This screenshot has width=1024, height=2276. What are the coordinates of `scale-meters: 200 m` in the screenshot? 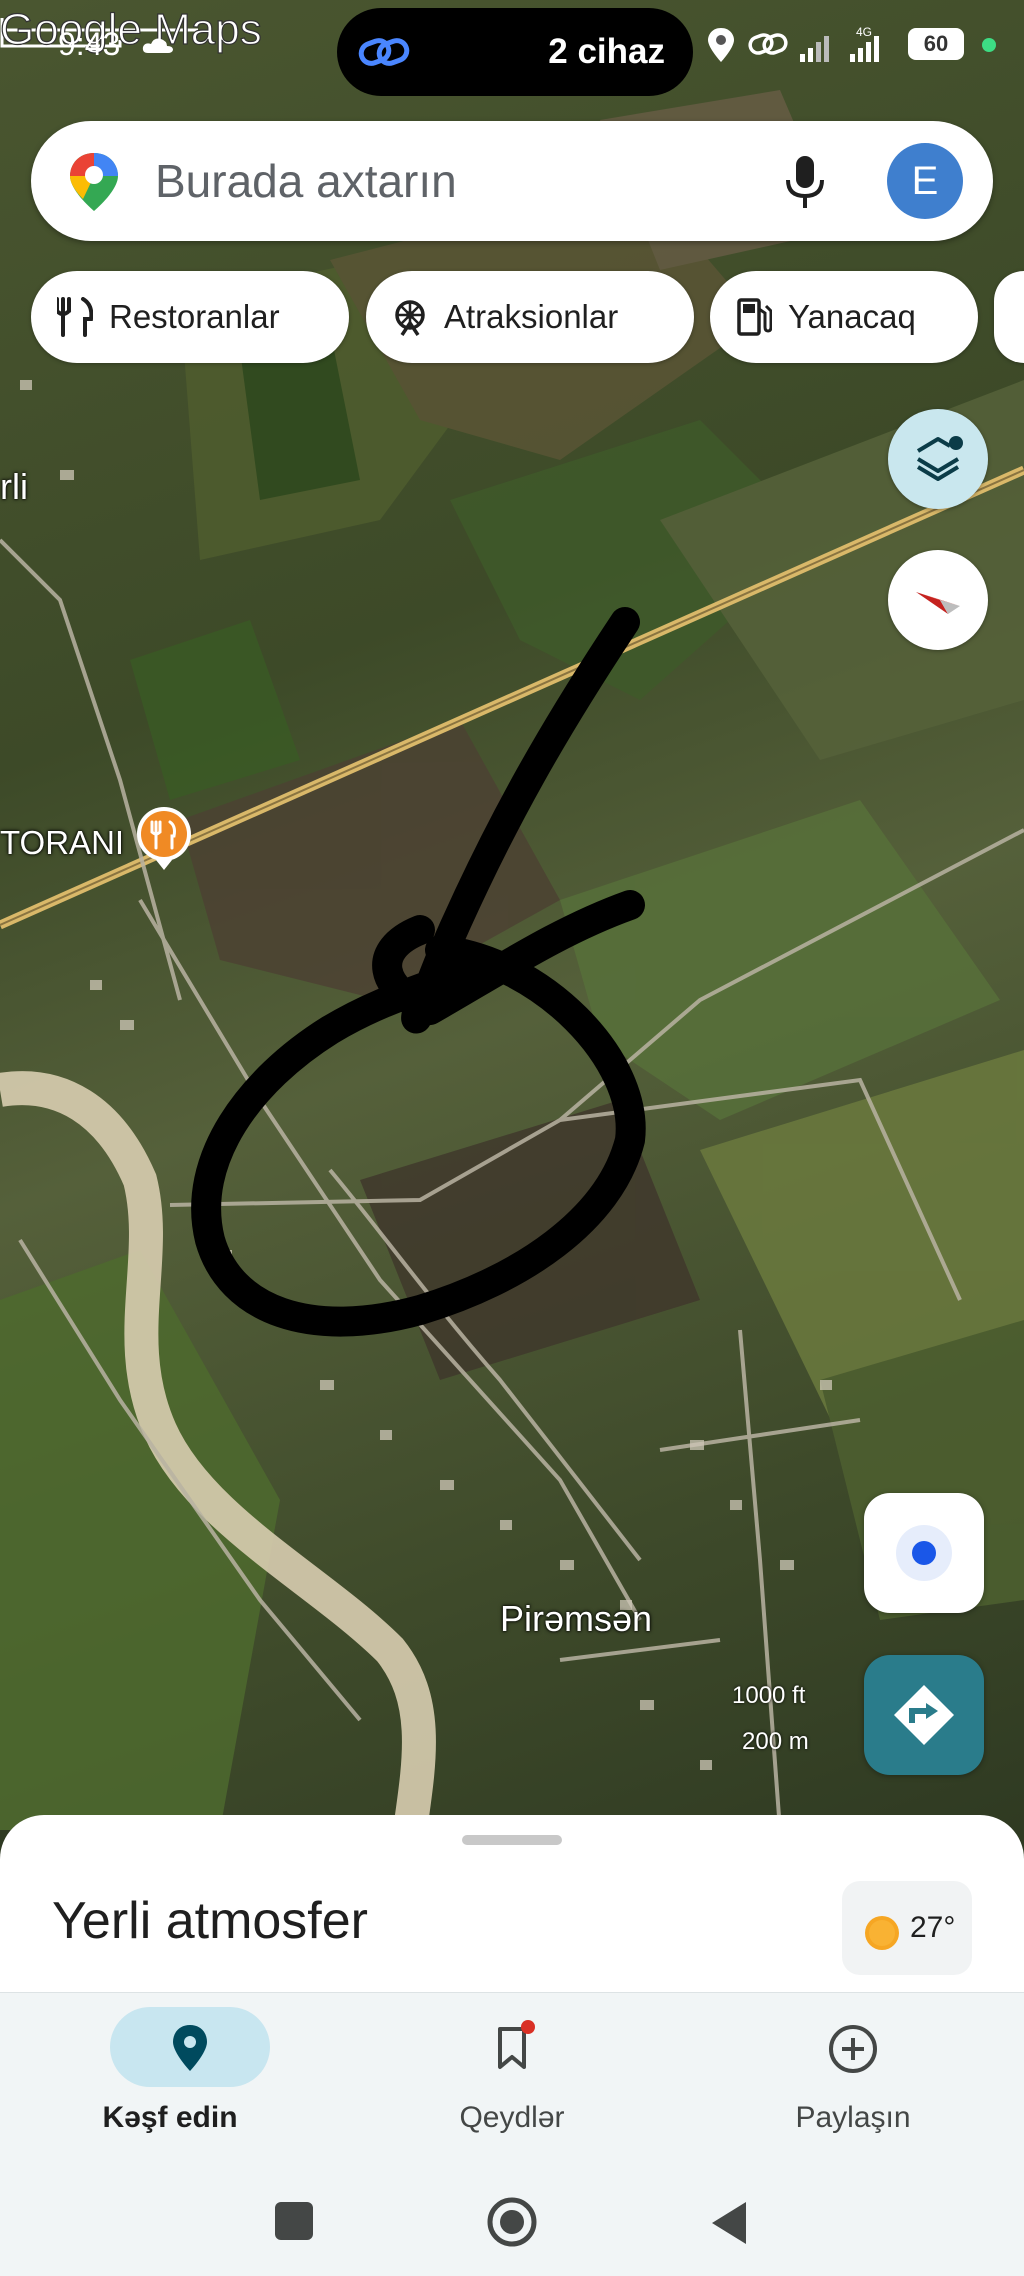 It's located at (775, 1741).